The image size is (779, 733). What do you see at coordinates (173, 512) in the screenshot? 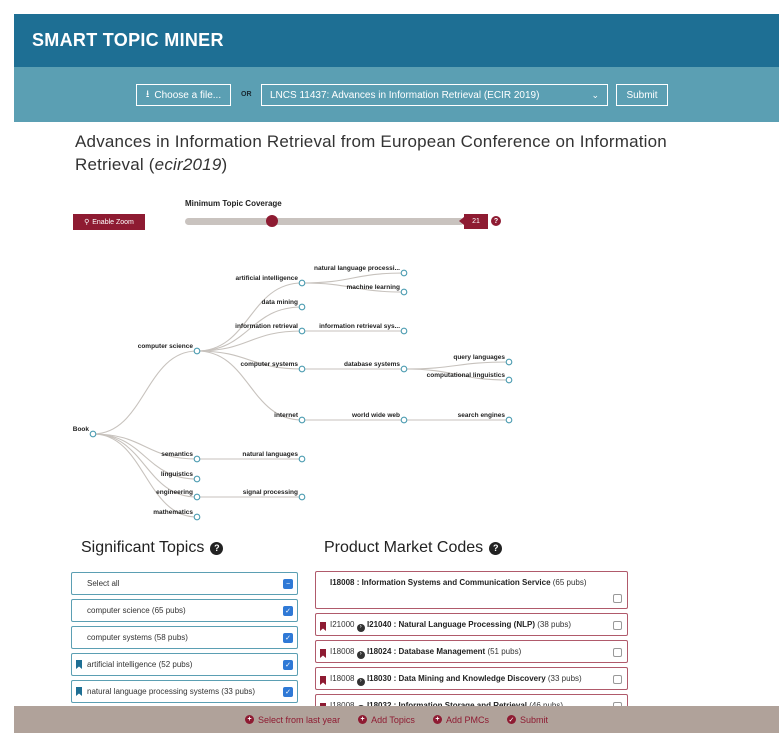
I see `tree-label-math: mathematics` at bounding box center [173, 512].